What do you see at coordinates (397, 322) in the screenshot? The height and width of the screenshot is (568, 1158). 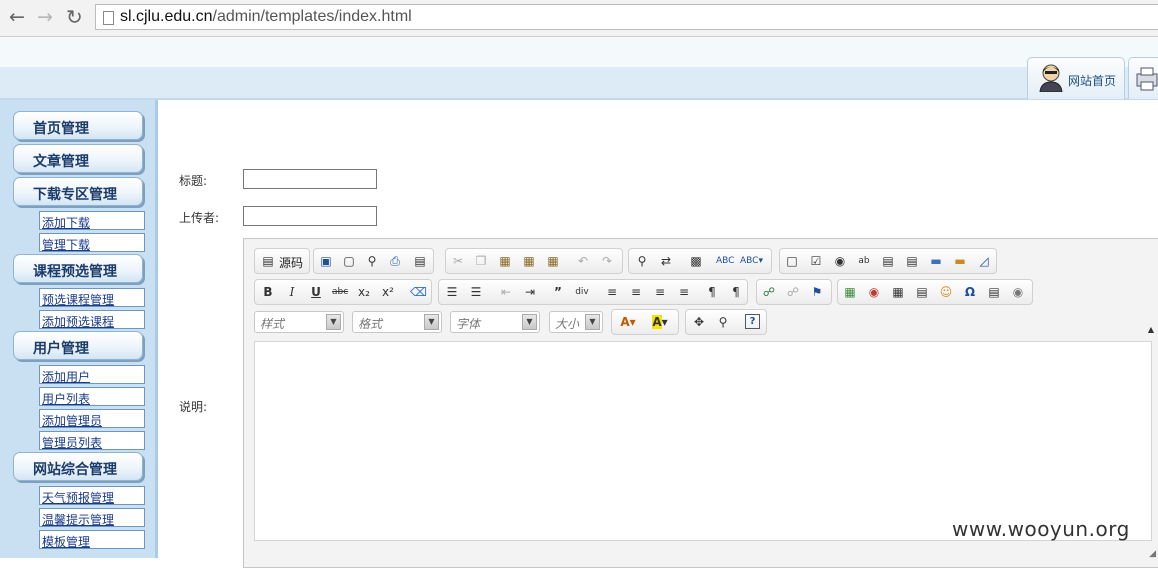 I see `format-select: 格式 ▼` at bounding box center [397, 322].